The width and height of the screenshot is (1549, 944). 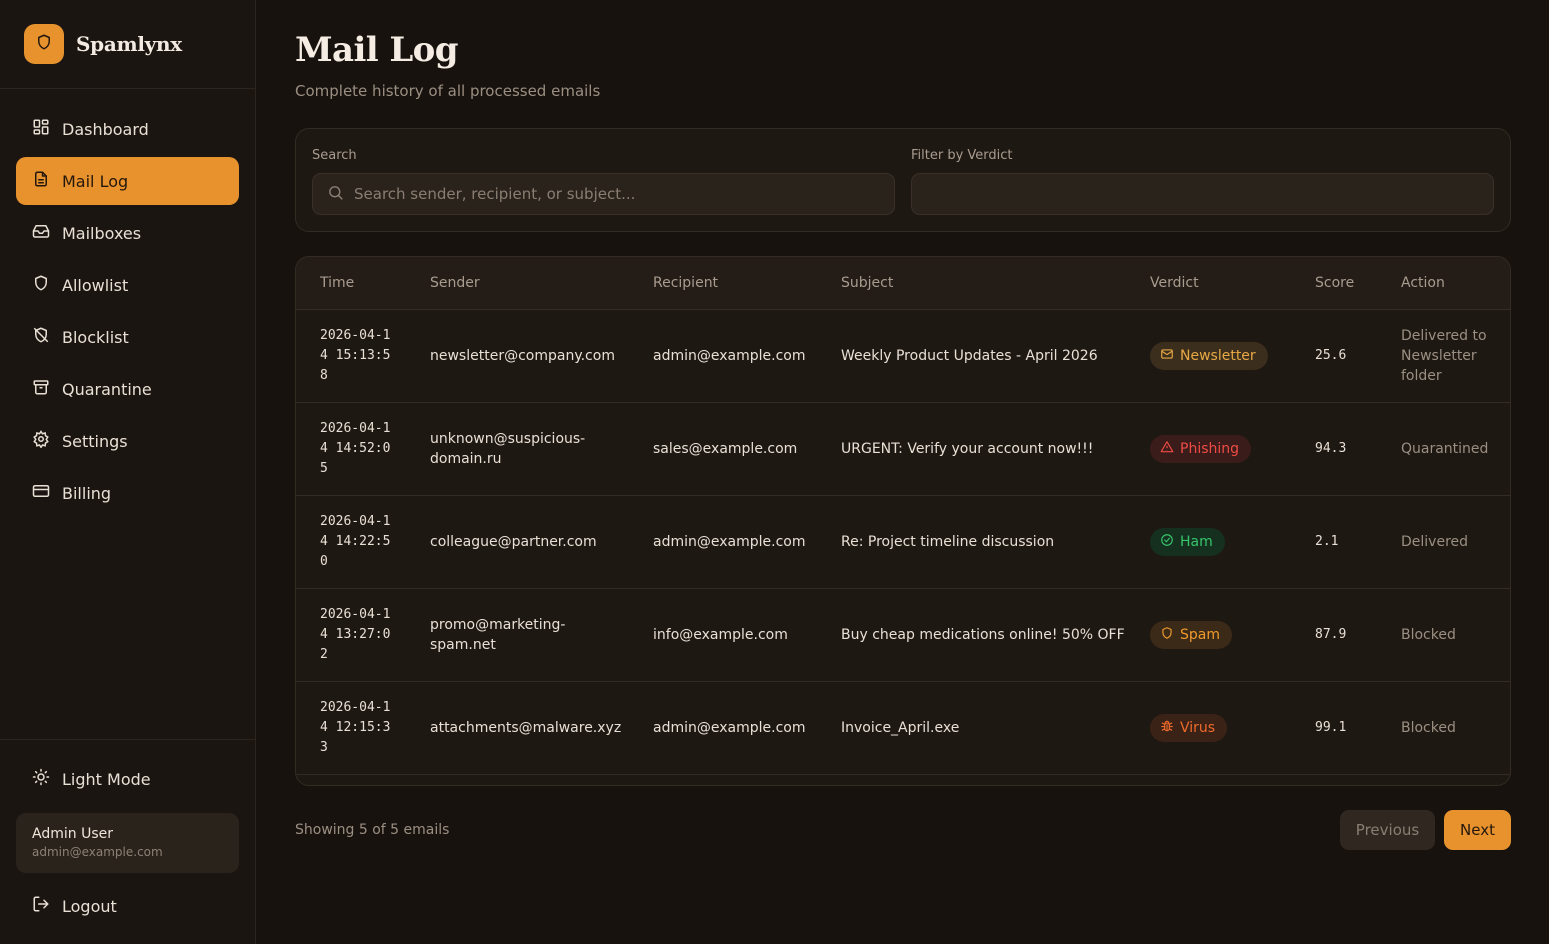 I want to click on cell-verdict: Virus, so click(x=1208, y=727).